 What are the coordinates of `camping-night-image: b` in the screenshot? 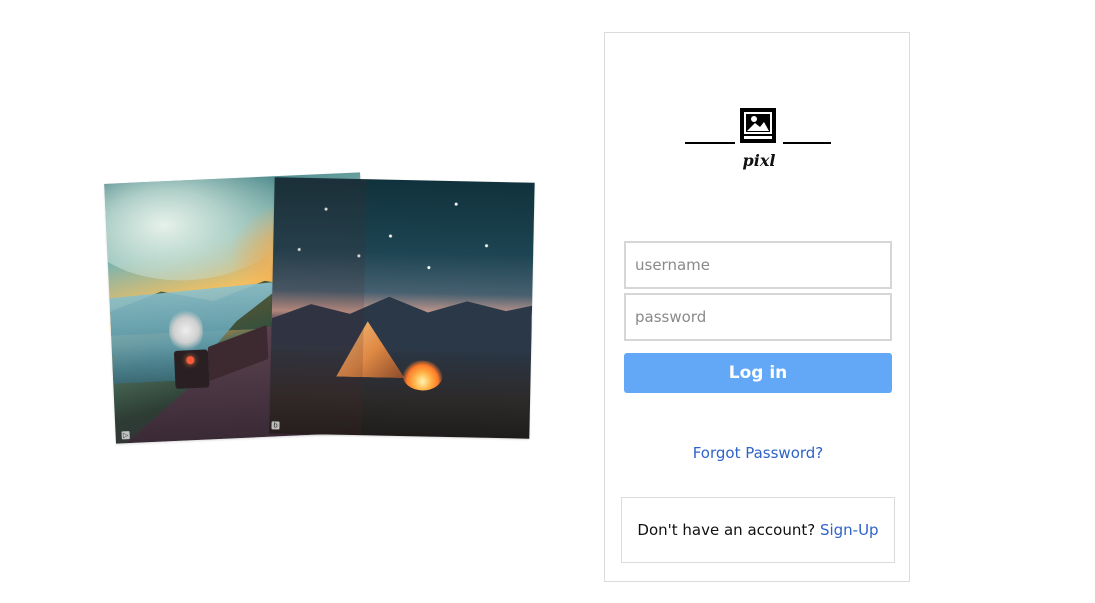 It's located at (402, 308).